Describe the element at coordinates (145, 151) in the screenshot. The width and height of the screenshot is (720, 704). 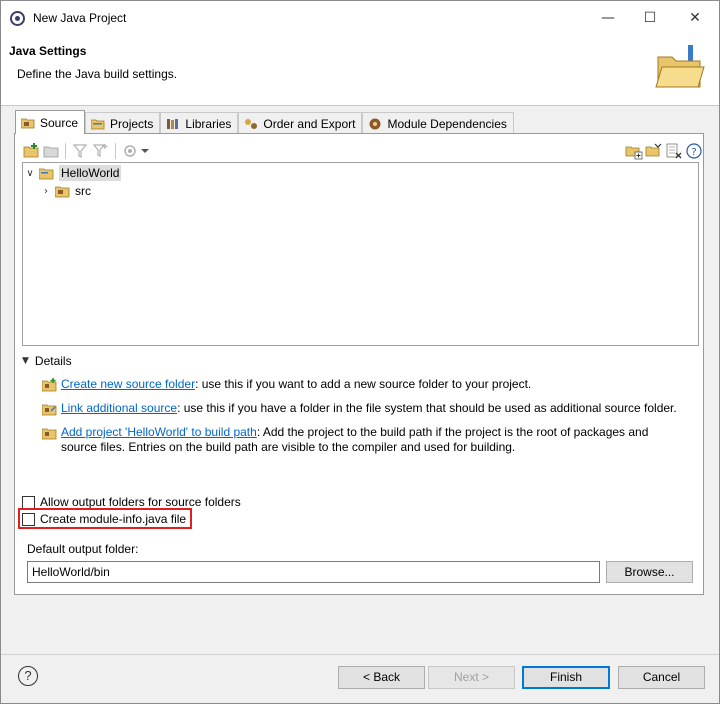
I see `dropdown-arrow-icon` at that location.